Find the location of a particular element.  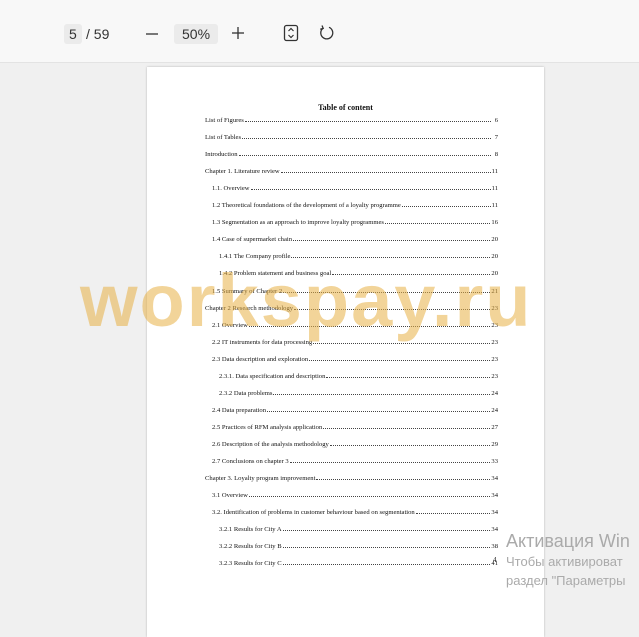

toc-entry-title: 3.2.1 Results for City A is located at coordinates (250, 530).